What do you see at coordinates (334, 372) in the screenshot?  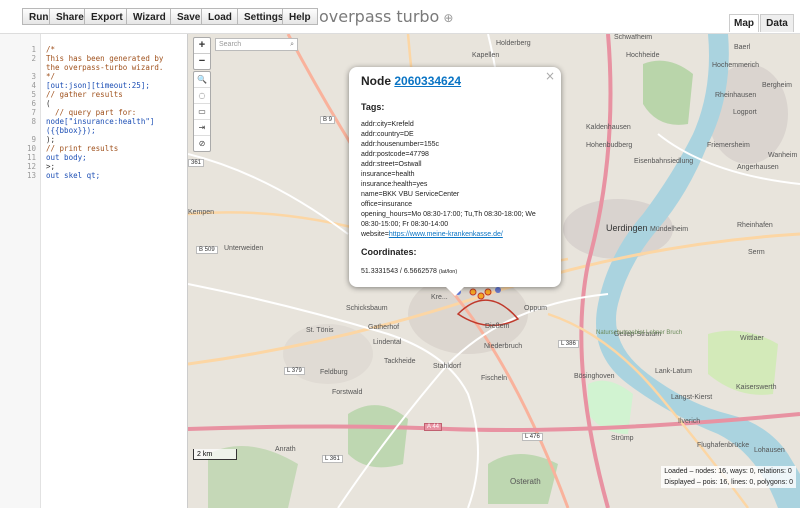 I see `place-label: Feldburg` at bounding box center [334, 372].